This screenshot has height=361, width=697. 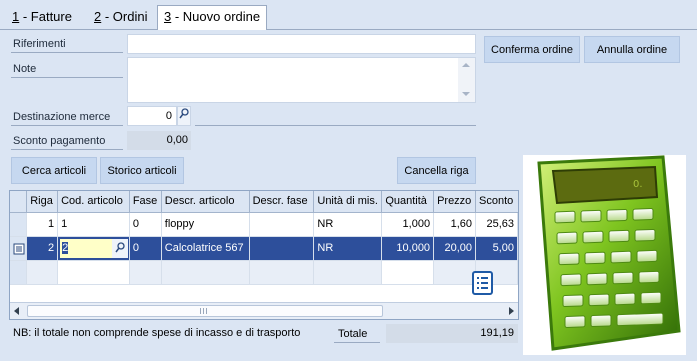 What do you see at coordinates (301, 80) in the screenshot?
I see `note-textarea` at bounding box center [301, 80].